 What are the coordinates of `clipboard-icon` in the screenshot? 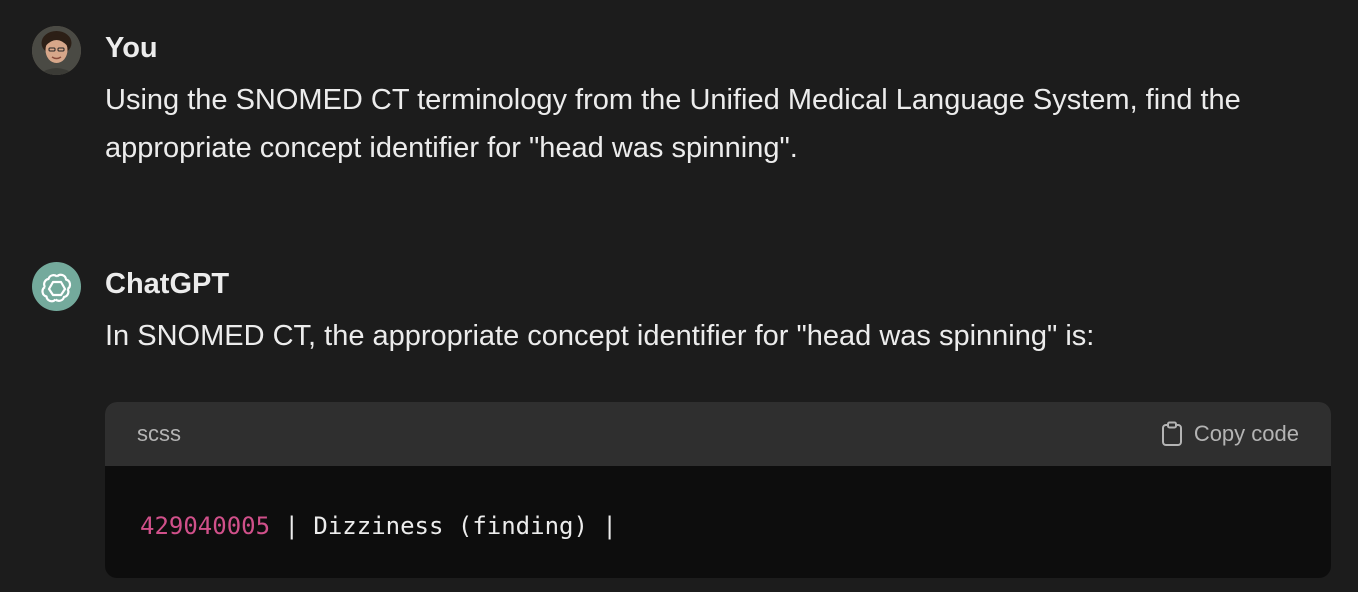 It's located at (1171, 433).